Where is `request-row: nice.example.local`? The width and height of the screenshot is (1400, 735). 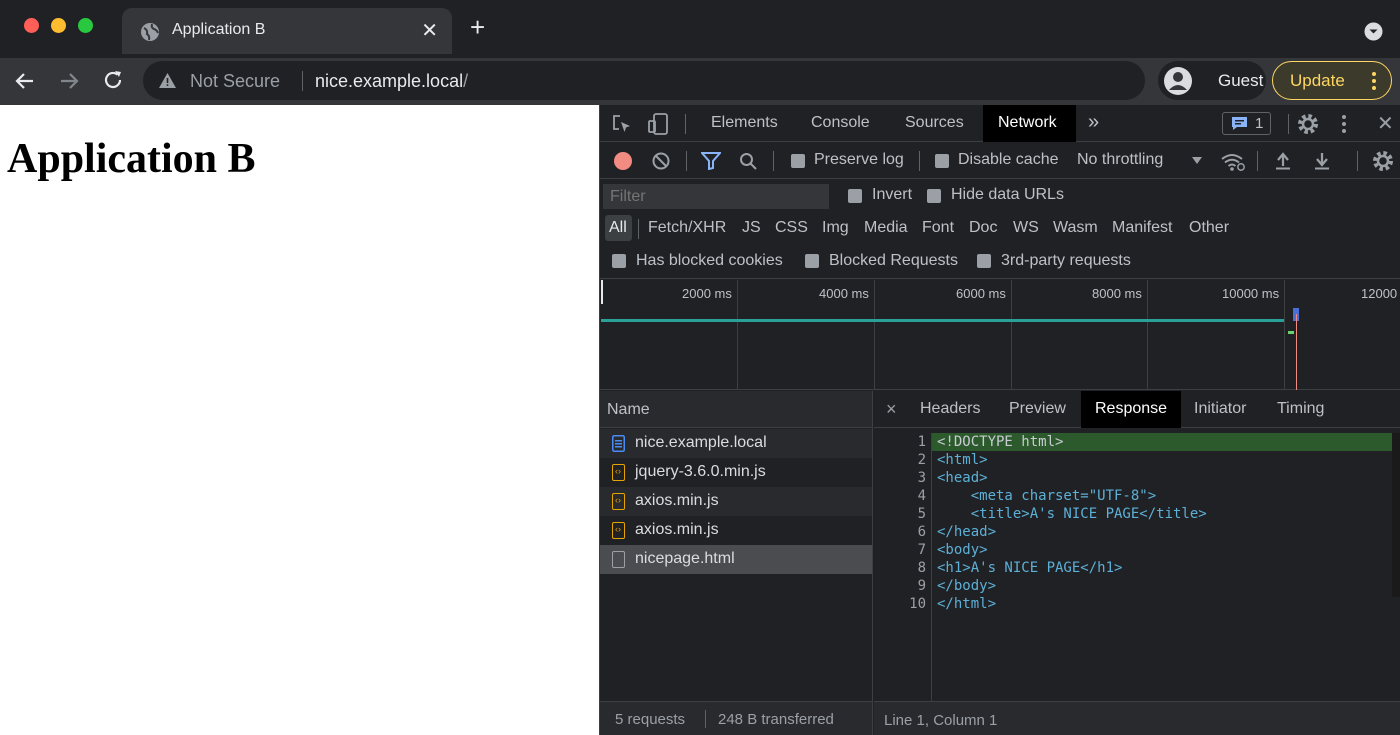 request-row: nice.example.local is located at coordinates (736, 443).